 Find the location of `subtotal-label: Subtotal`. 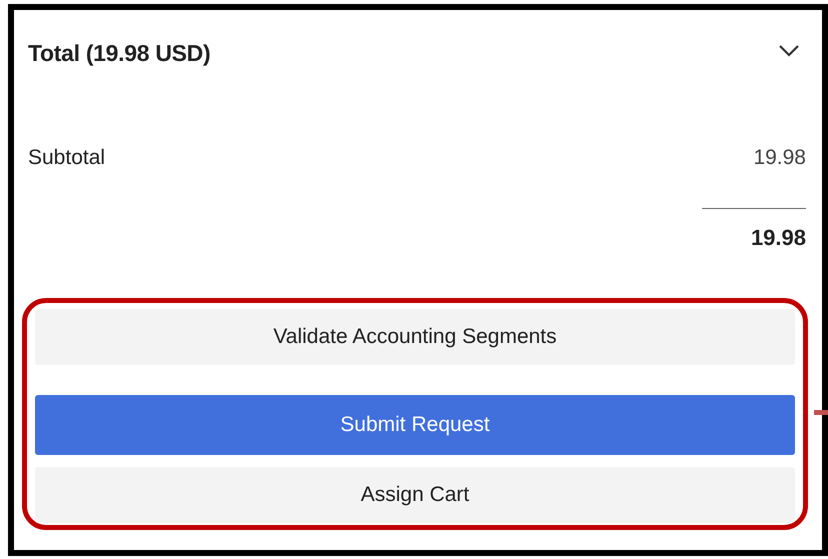

subtotal-label: Subtotal is located at coordinates (67, 158).